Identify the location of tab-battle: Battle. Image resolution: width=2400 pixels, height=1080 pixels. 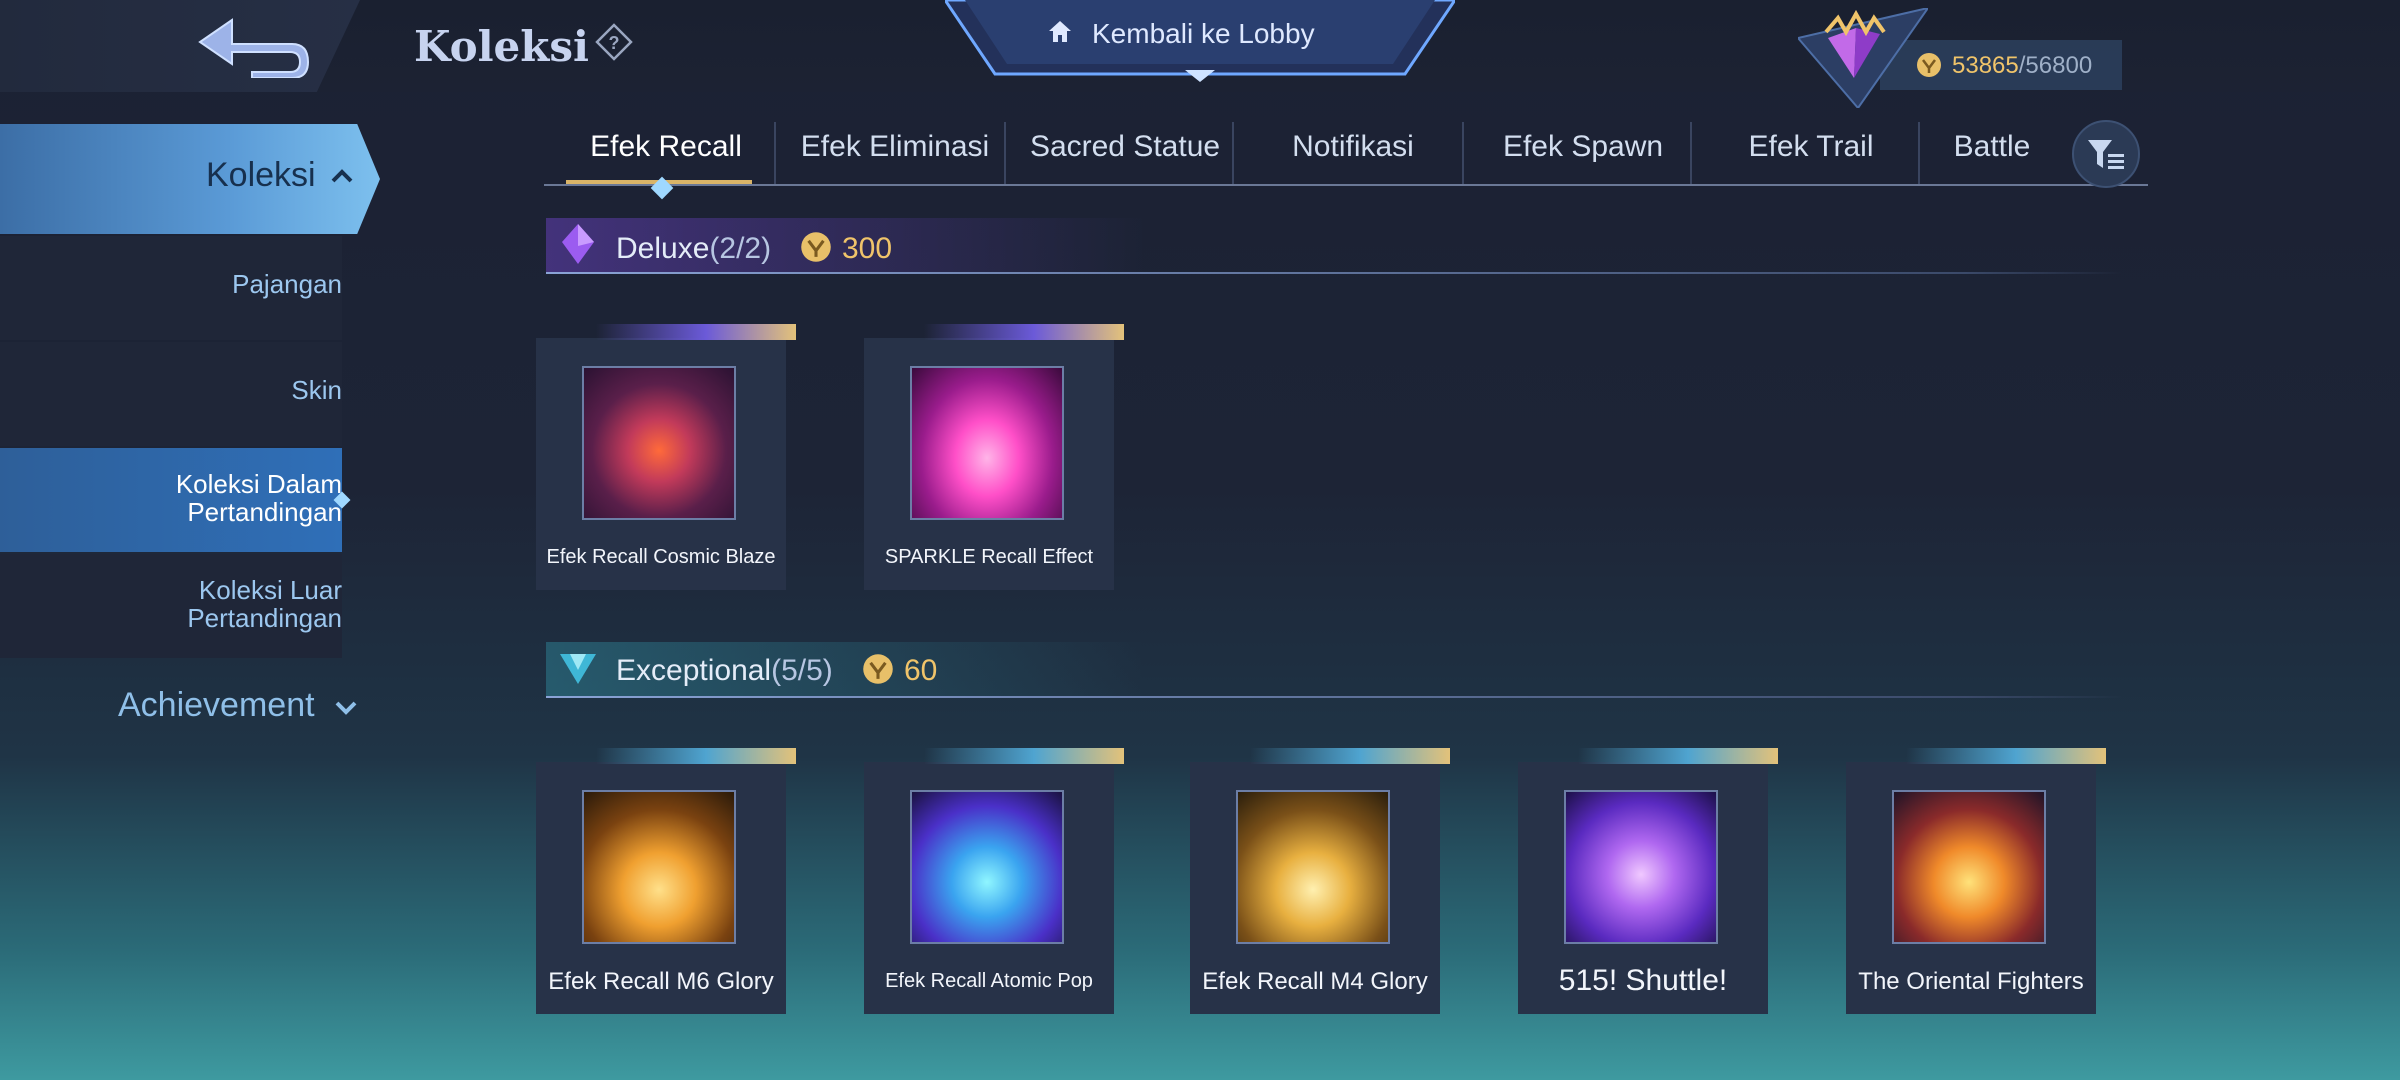
(1992, 154).